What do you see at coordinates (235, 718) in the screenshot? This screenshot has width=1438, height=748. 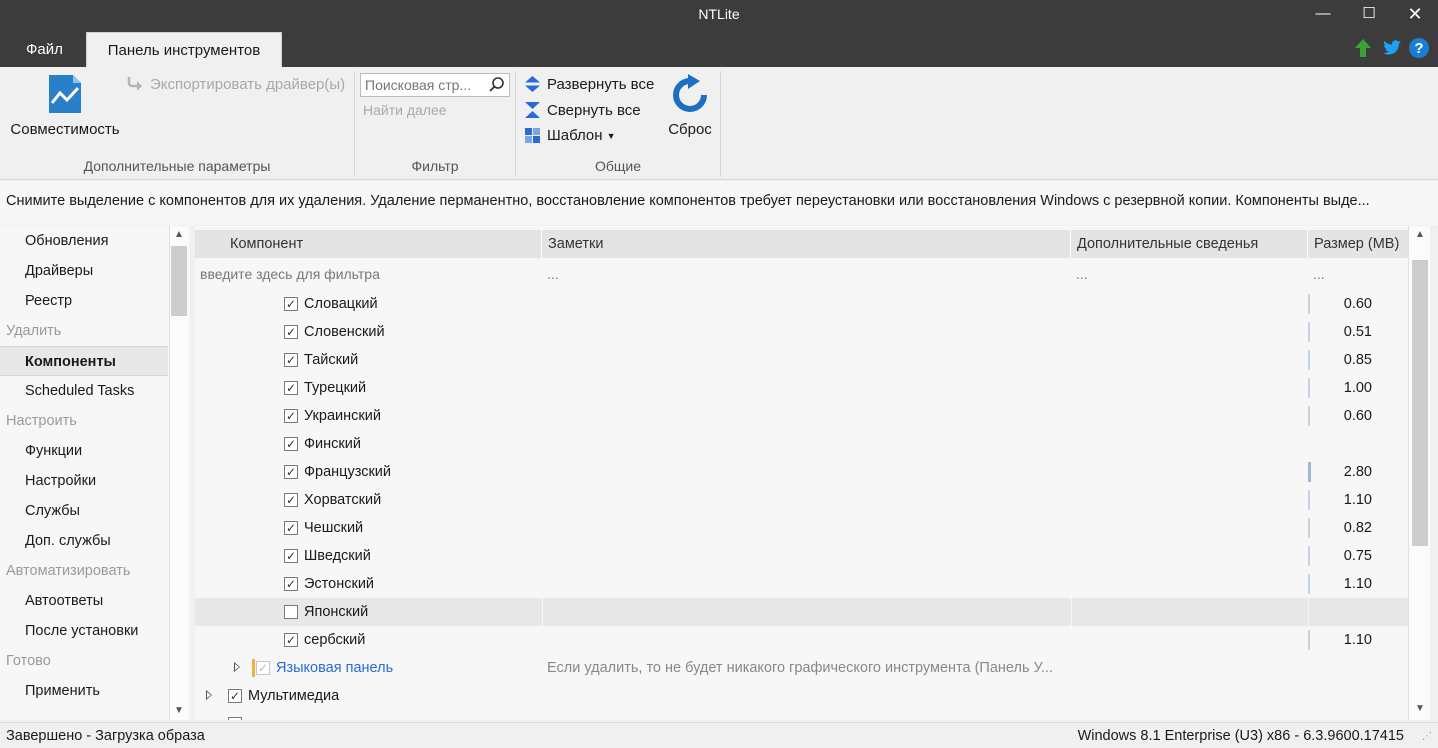 I see `partial-row-checkbox` at bounding box center [235, 718].